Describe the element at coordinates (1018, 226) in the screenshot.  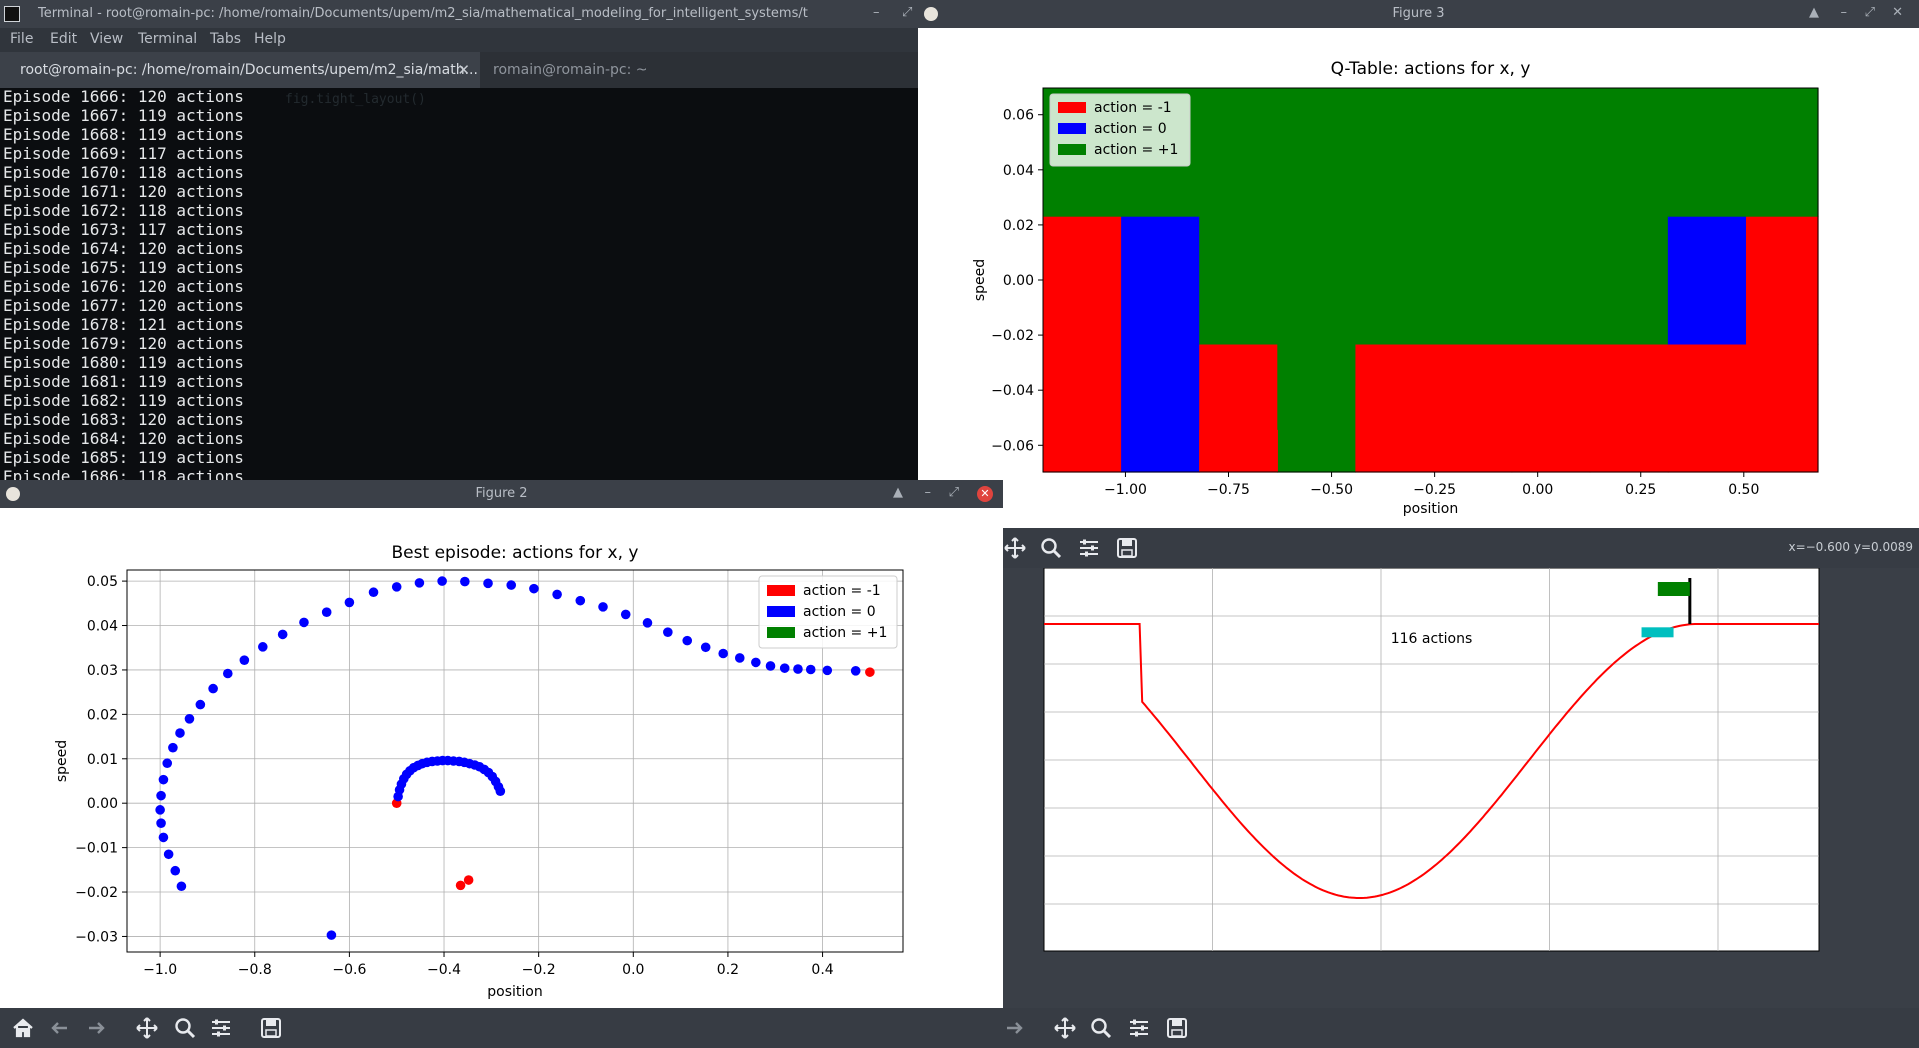
I see `y-tick-label: 0.02` at that location.